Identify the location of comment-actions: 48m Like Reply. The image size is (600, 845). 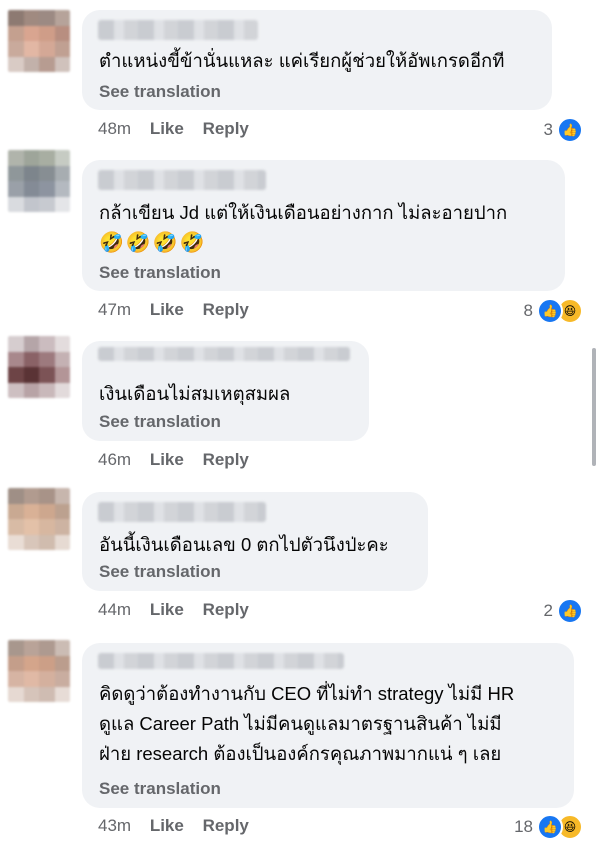
(180, 129).